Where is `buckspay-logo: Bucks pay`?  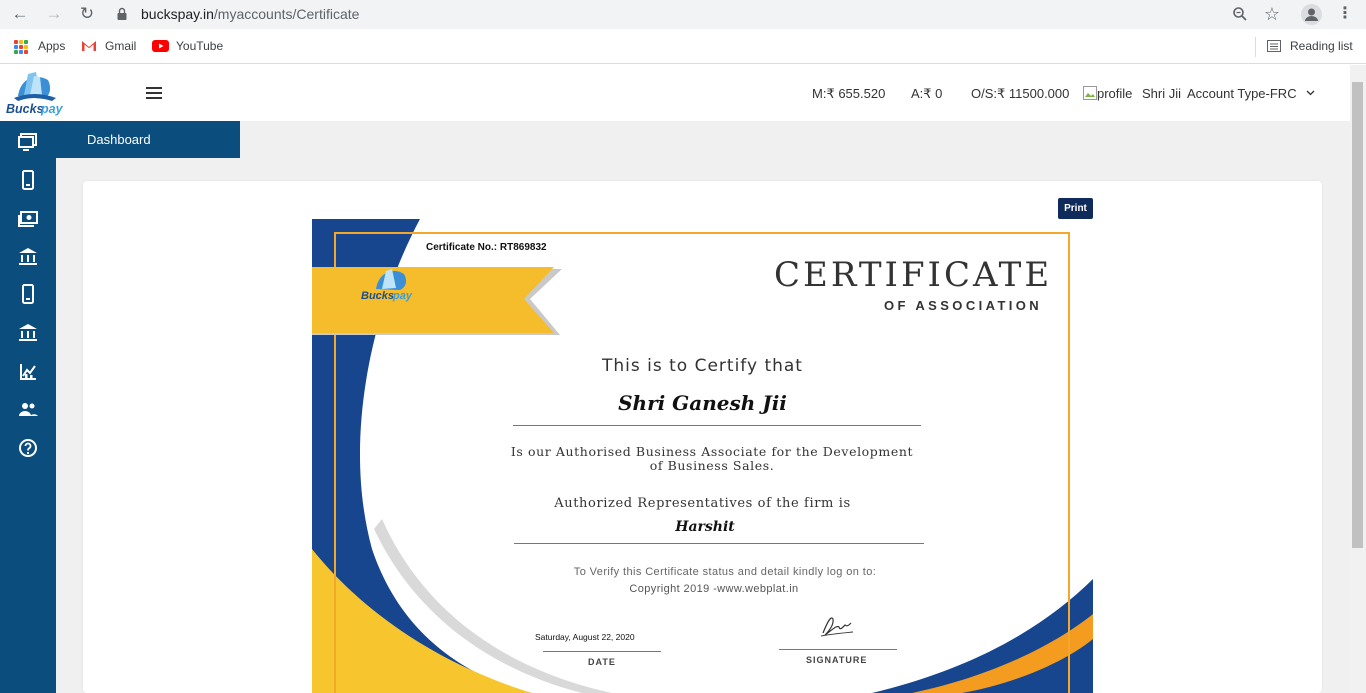 buckspay-logo: Bucks pay is located at coordinates (34, 93).